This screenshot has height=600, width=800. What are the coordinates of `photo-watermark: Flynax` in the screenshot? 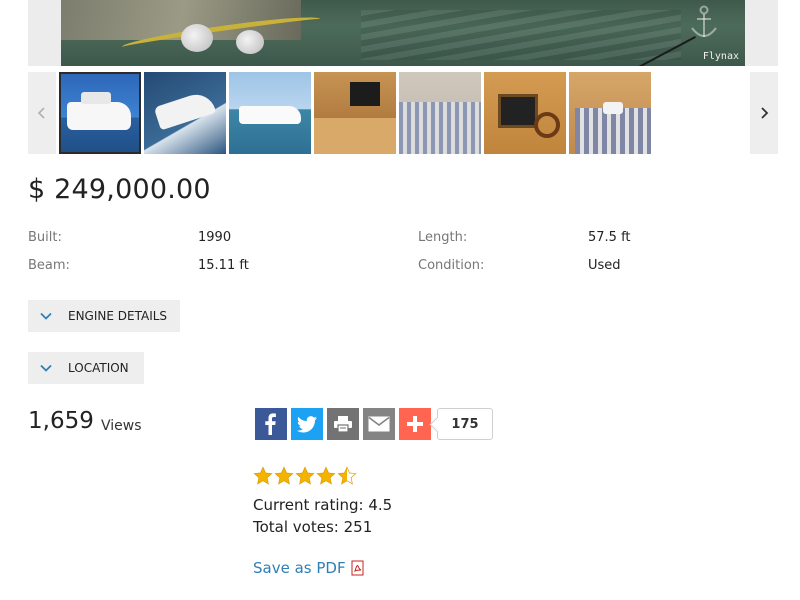 It's located at (720, 56).